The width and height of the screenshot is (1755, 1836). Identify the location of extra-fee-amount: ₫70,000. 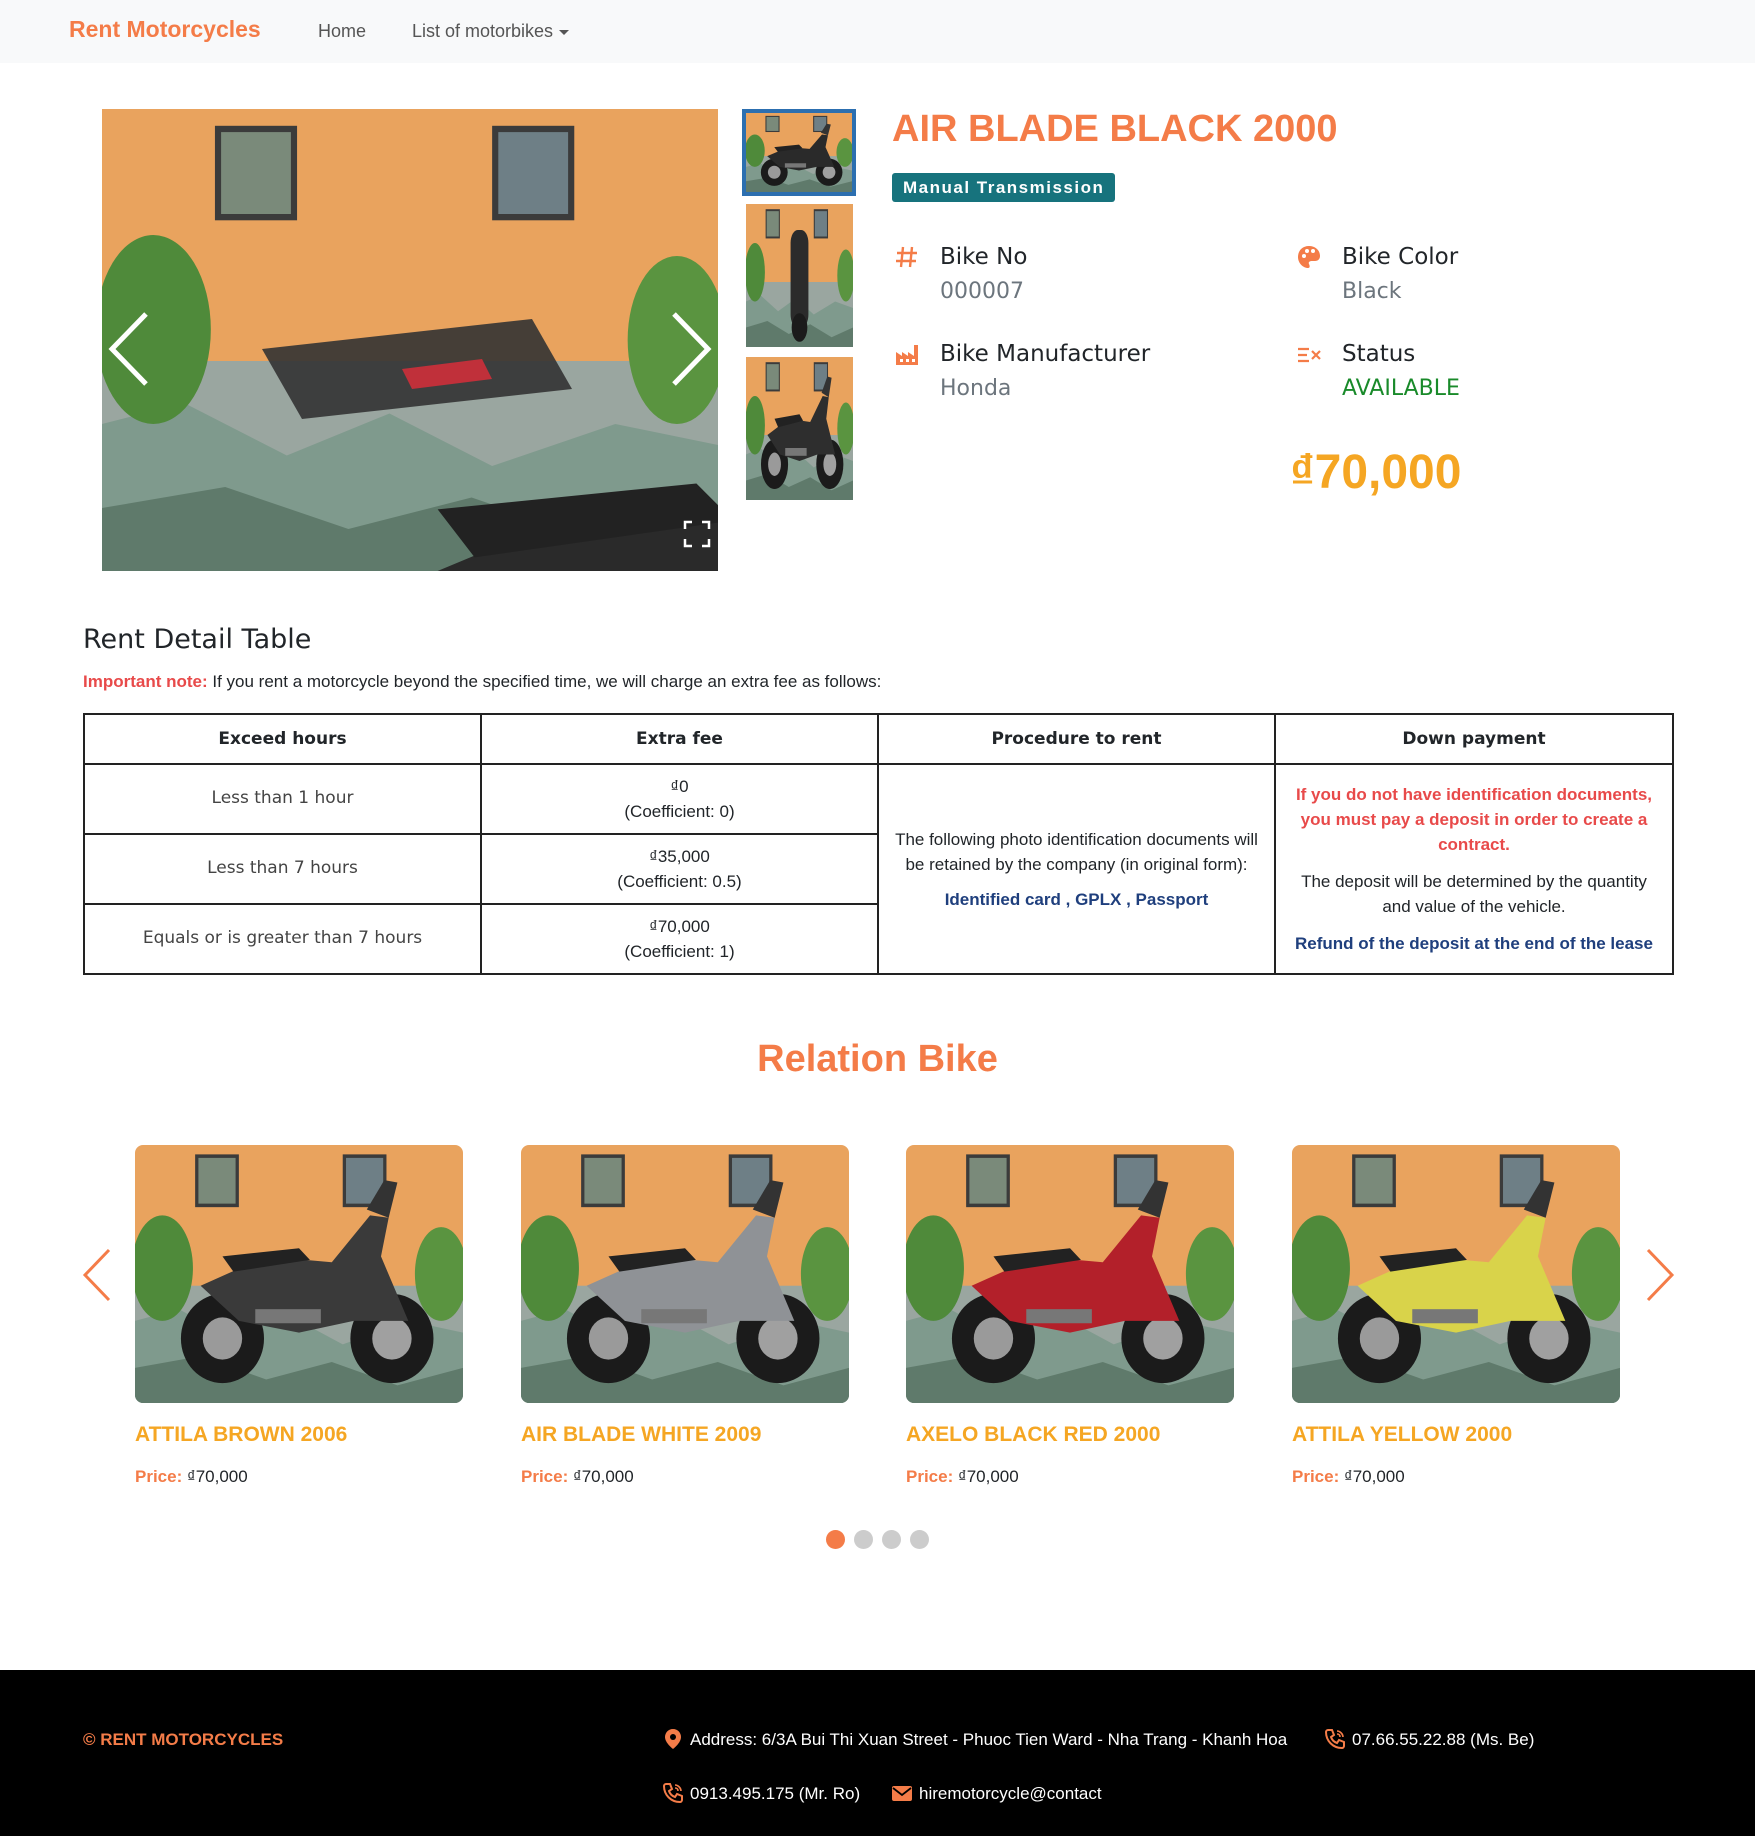
(679, 926).